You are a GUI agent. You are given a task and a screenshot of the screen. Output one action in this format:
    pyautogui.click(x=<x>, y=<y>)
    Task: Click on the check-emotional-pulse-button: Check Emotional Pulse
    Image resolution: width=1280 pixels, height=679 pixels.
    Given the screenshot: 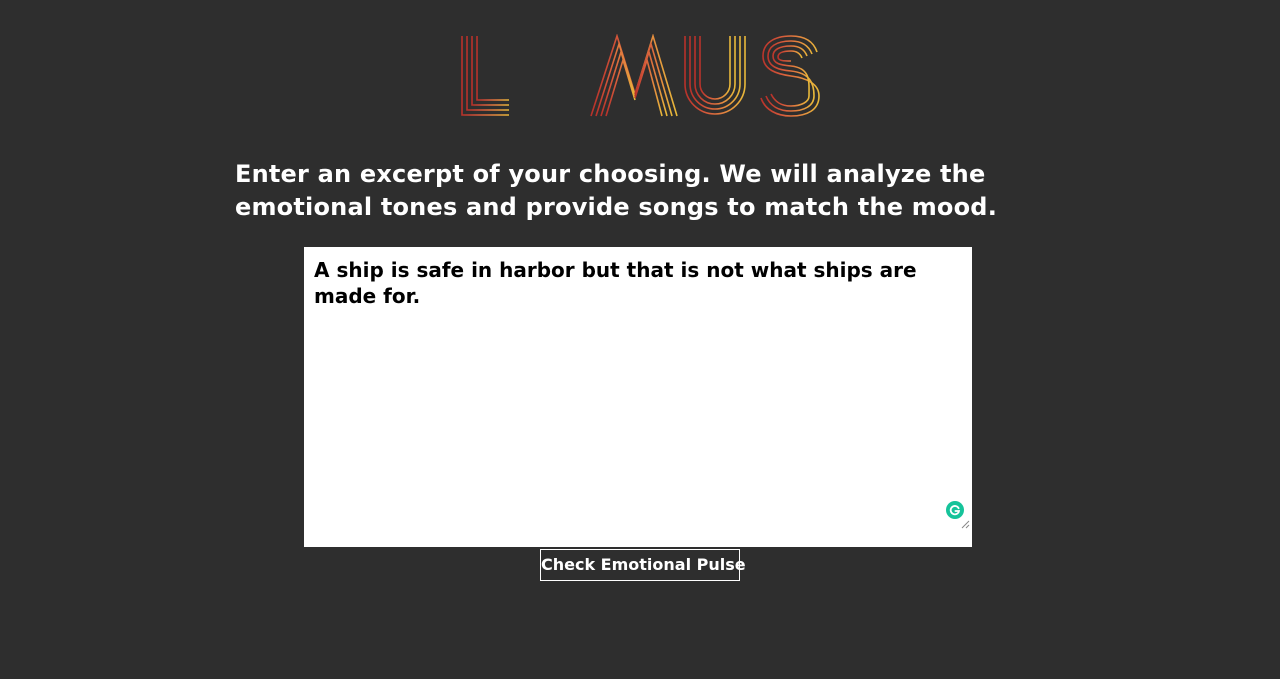 What is the action you would take?
    pyautogui.click(x=643, y=565)
    